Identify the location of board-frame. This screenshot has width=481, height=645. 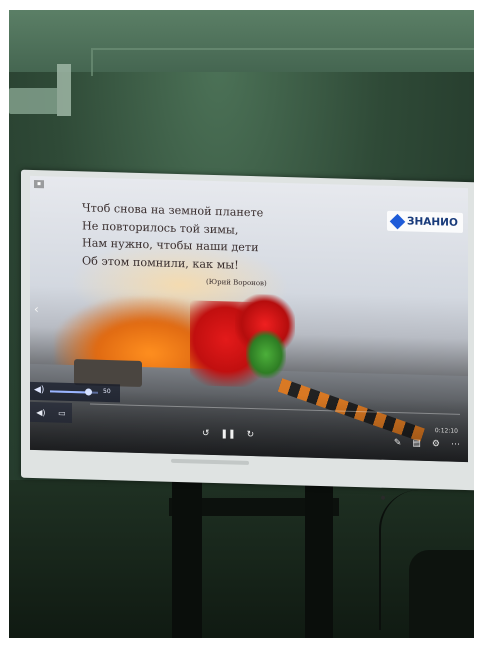
(282, 62).